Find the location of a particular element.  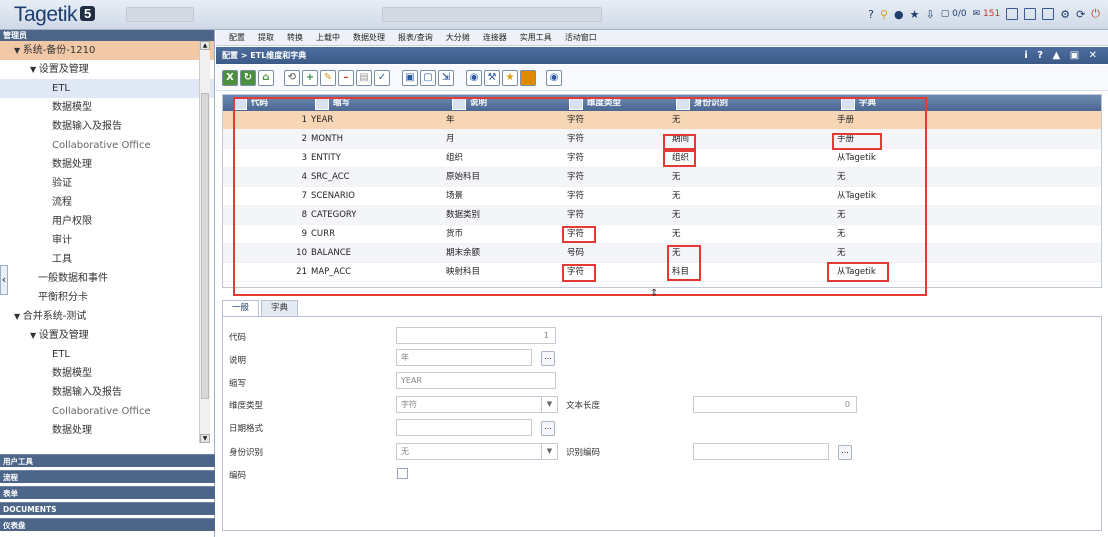

code-field: 1 is located at coordinates (476, 335).